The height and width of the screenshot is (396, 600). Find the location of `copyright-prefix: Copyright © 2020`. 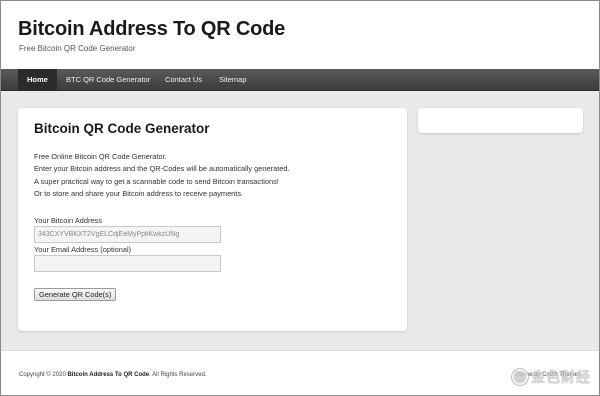

copyright-prefix: Copyright © 2020 is located at coordinates (43, 375).